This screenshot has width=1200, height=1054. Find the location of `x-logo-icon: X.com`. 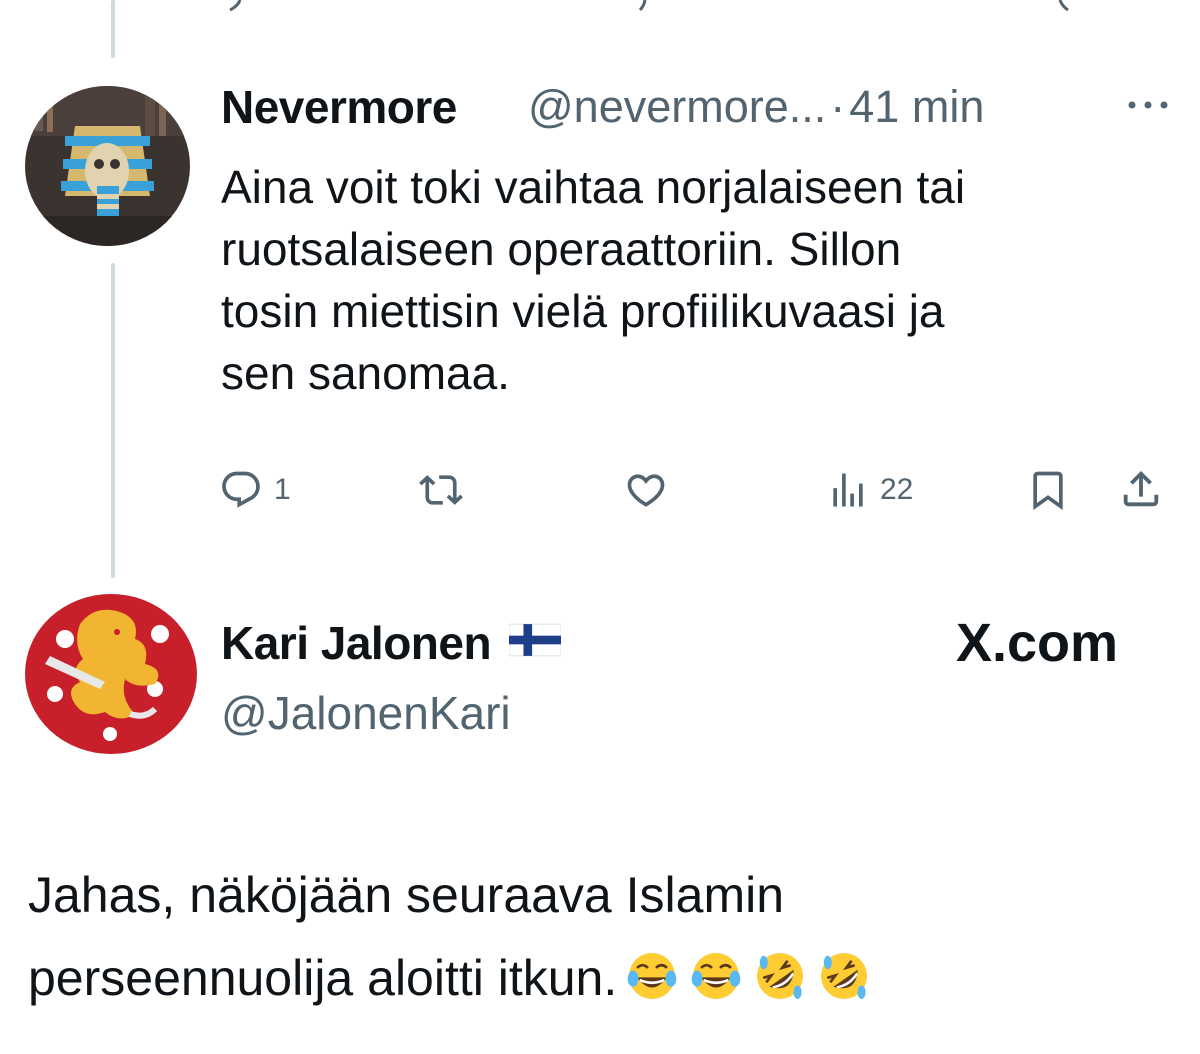

x-logo-icon: X.com is located at coordinates (1037, 643).